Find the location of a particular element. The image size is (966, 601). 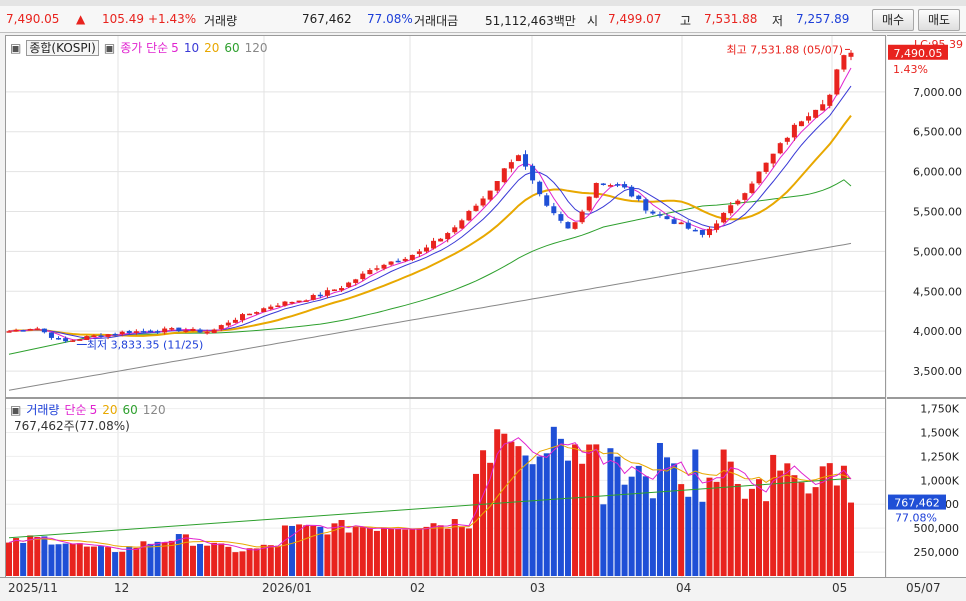

price-tag-text: 7,490.05 is located at coordinates (918, 53).